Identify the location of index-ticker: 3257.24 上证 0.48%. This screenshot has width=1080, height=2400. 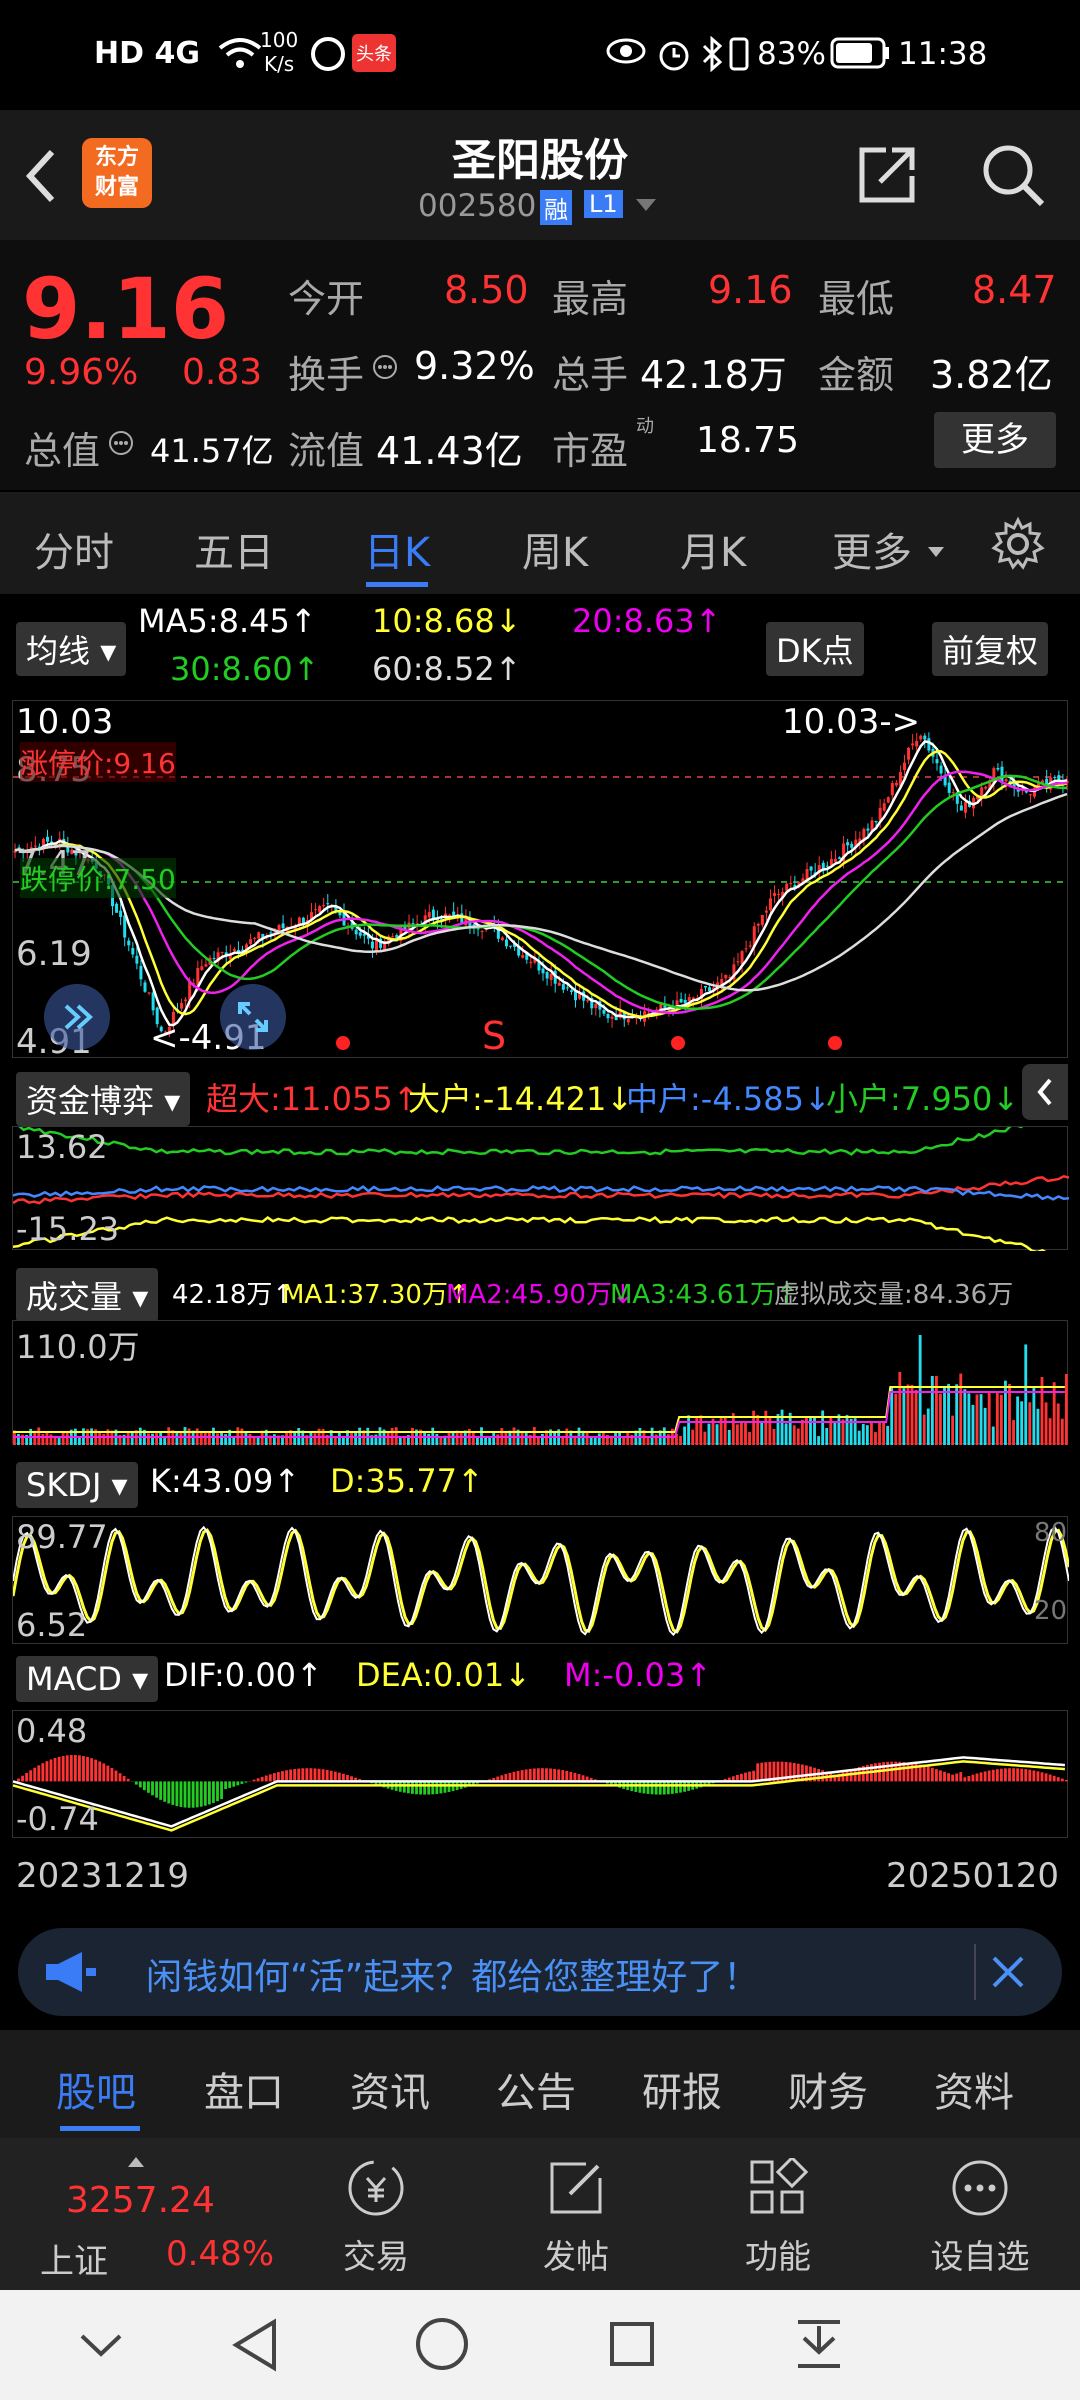
(145, 2214).